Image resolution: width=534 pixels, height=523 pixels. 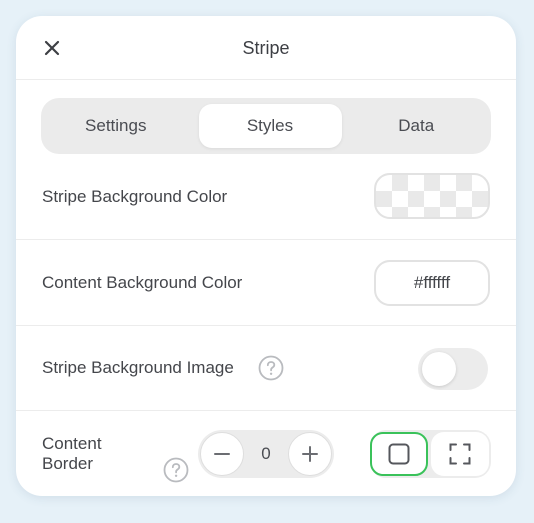 I want to click on content-border-label-line1: Content, so click(x=72, y=443).